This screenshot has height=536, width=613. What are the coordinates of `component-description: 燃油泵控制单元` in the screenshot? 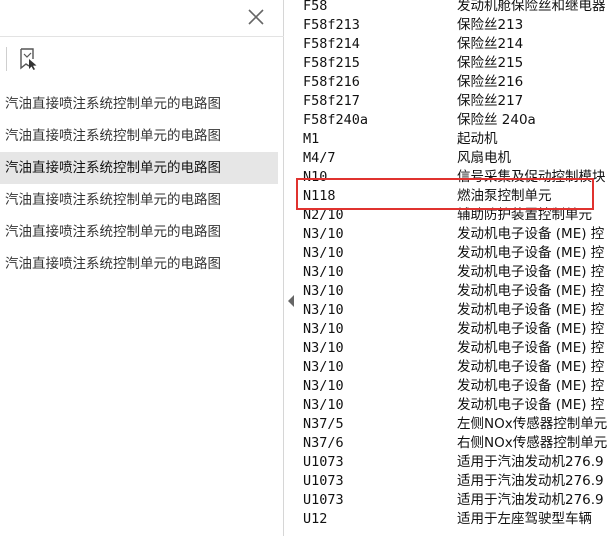 It's located at (504, 196).